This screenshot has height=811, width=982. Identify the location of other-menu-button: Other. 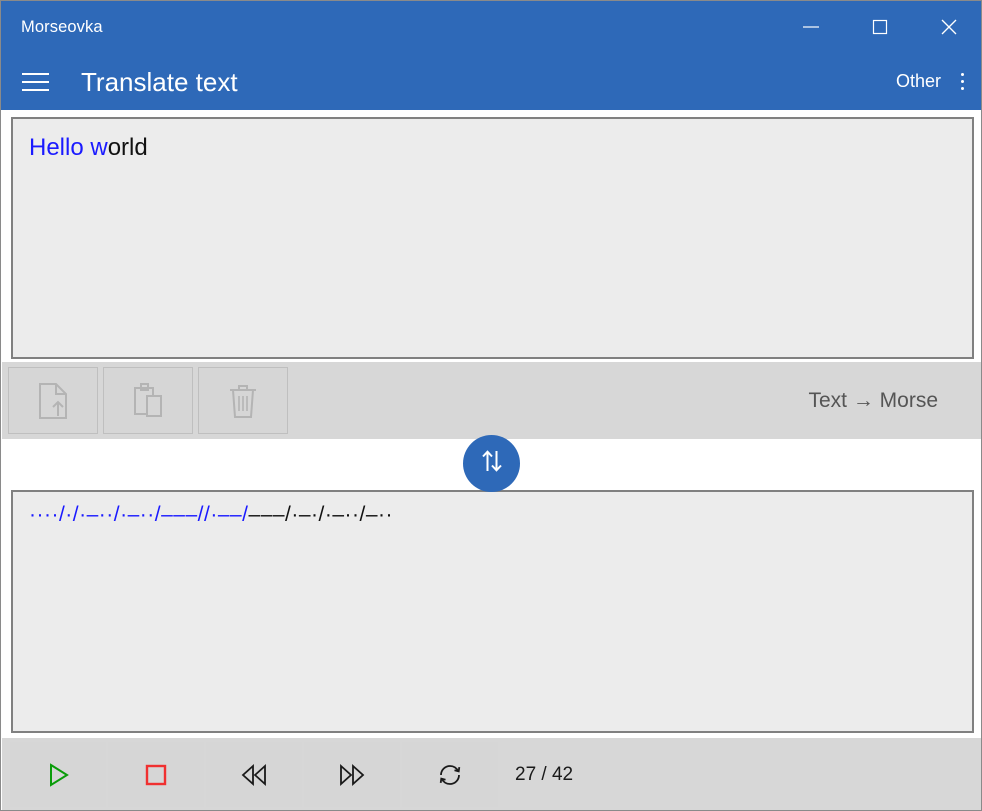
(918, 81).